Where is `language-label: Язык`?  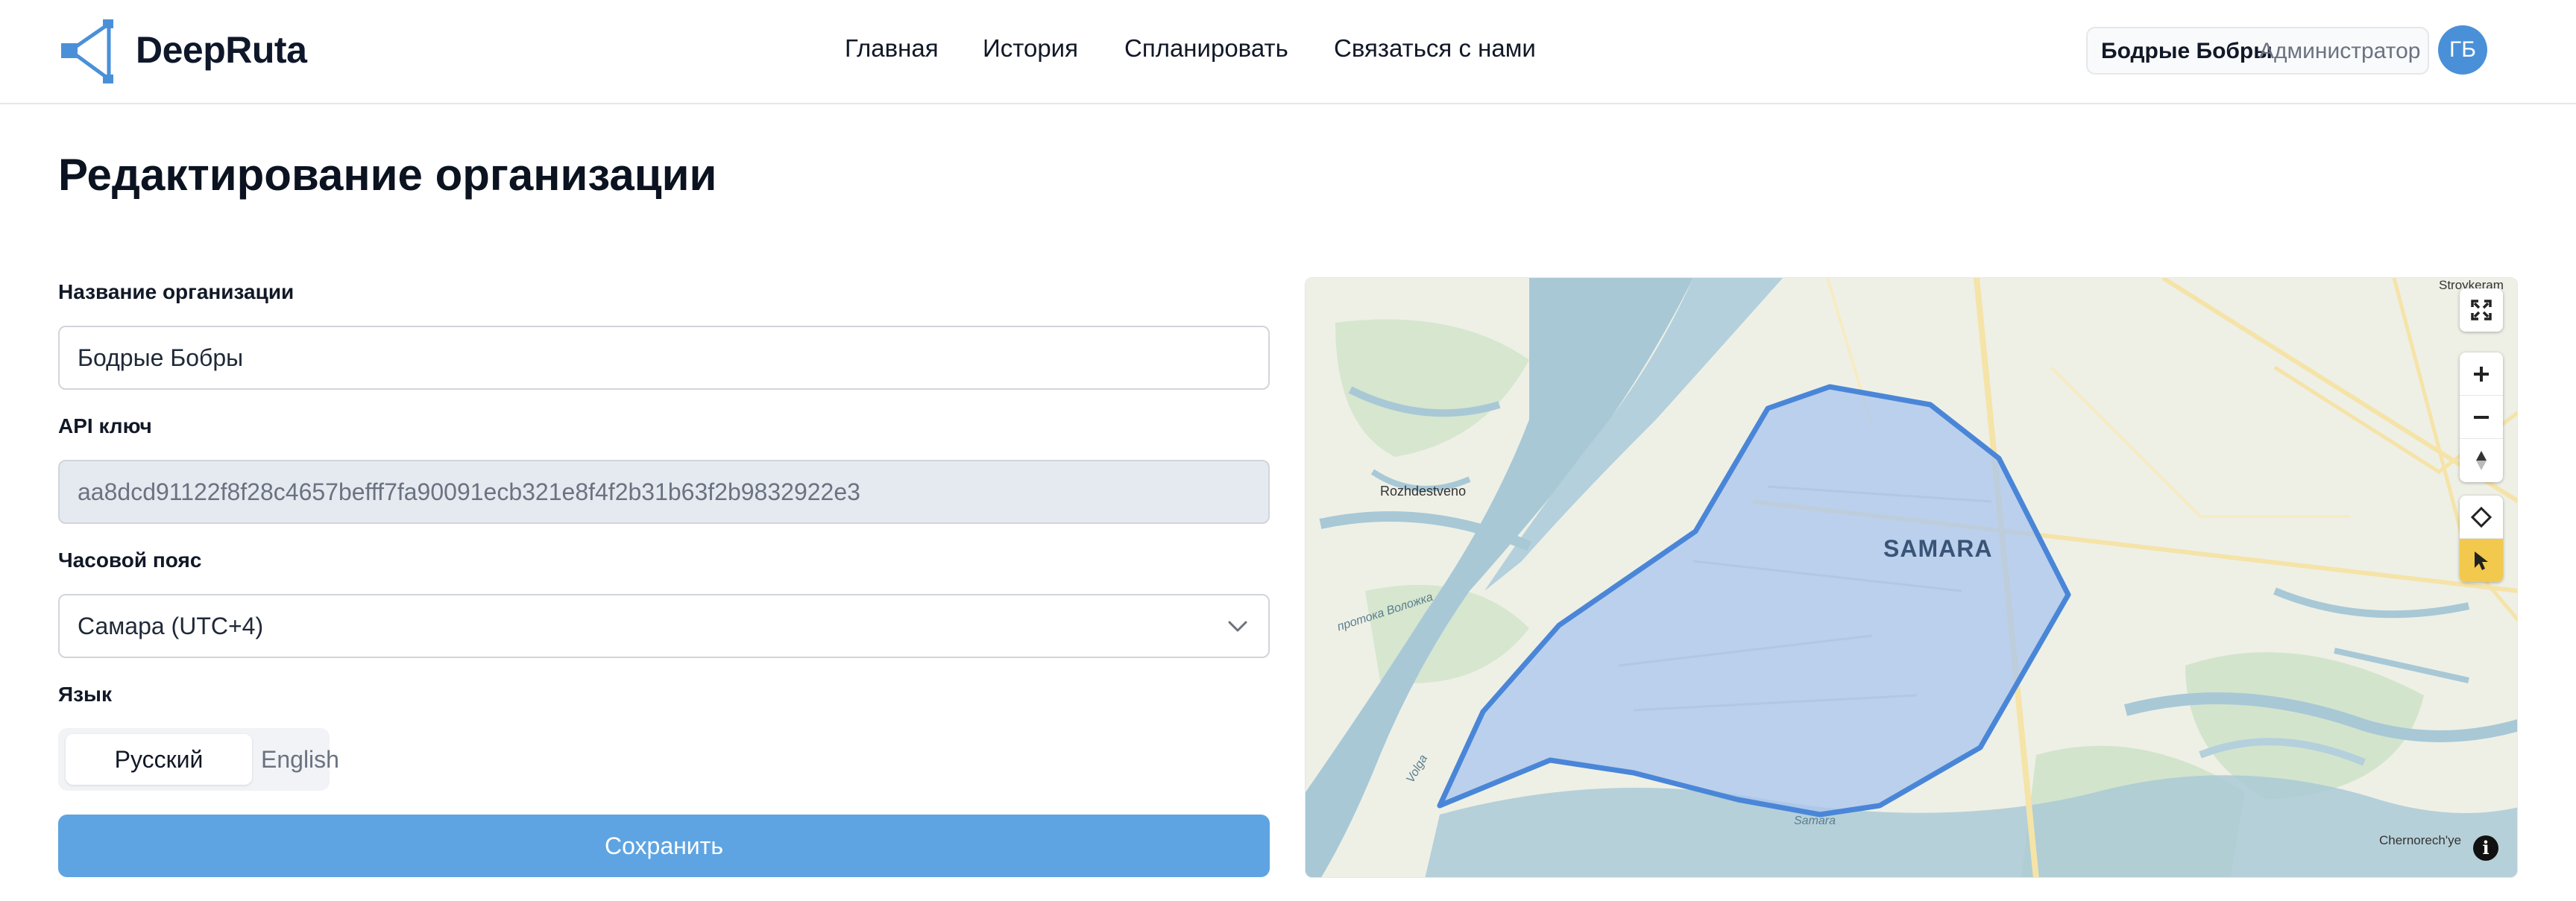
language-label: Язык is located at coordinates (85, 694).